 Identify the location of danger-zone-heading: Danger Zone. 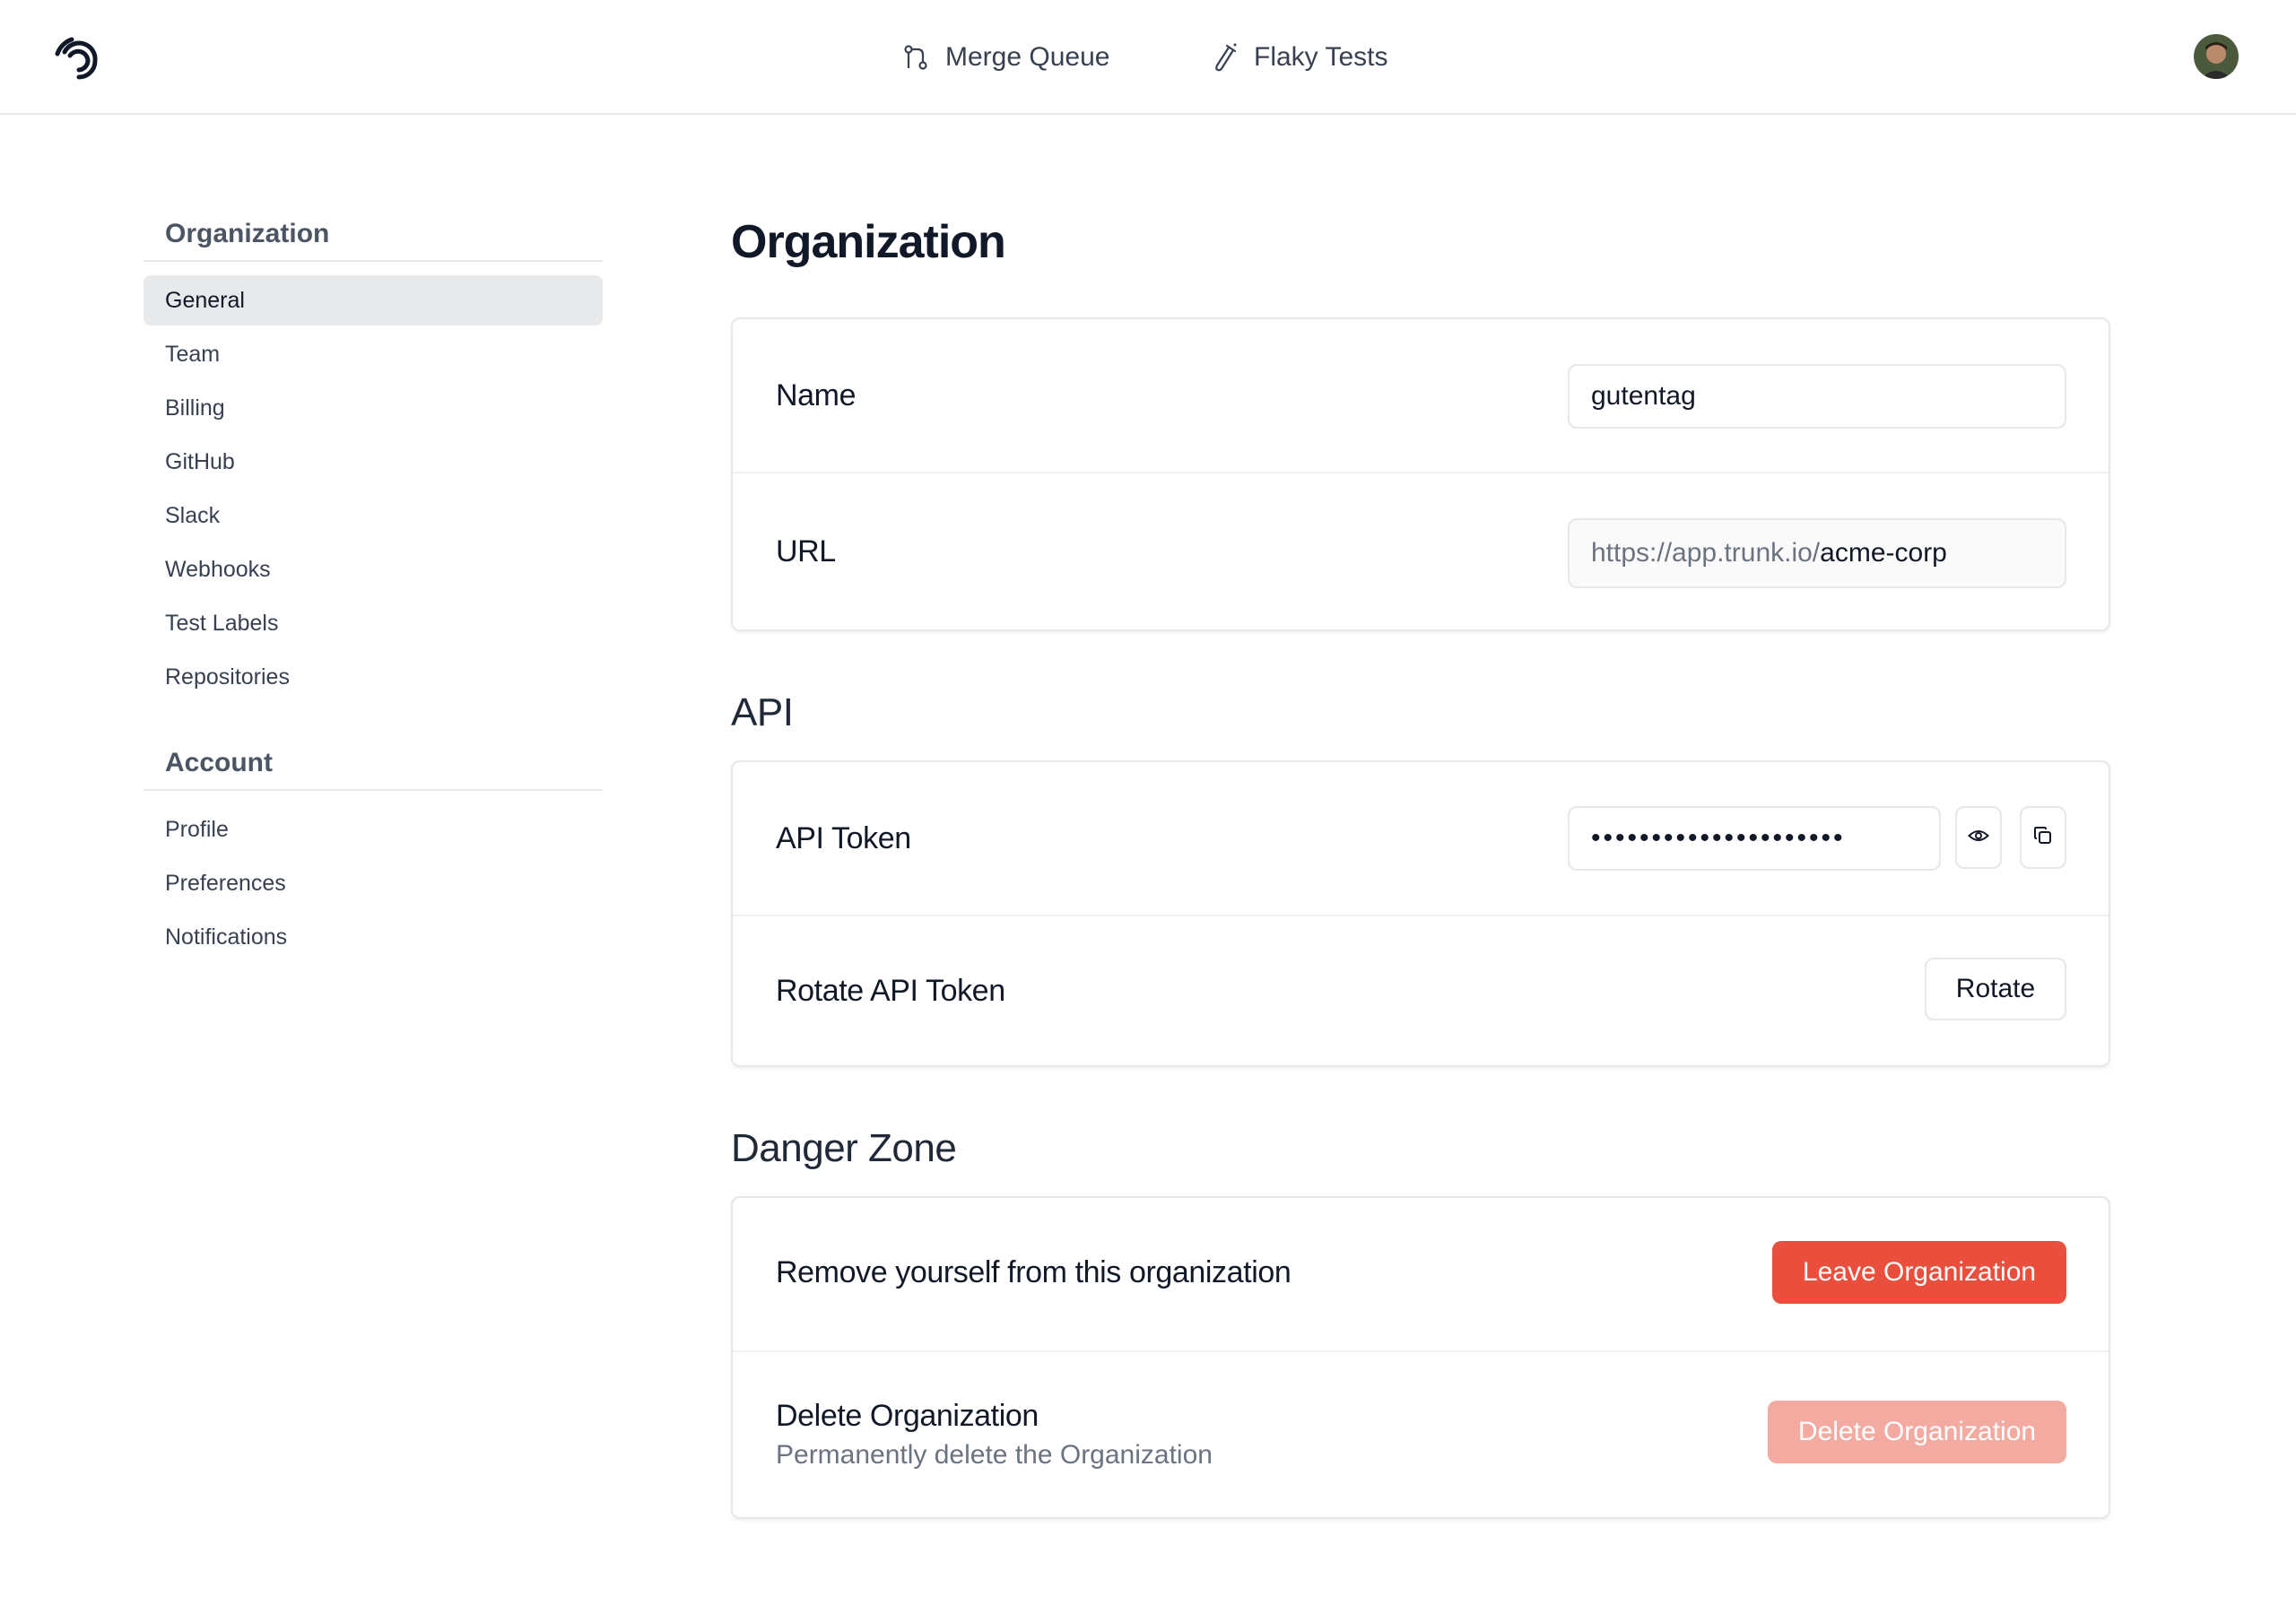
(844, 1148).